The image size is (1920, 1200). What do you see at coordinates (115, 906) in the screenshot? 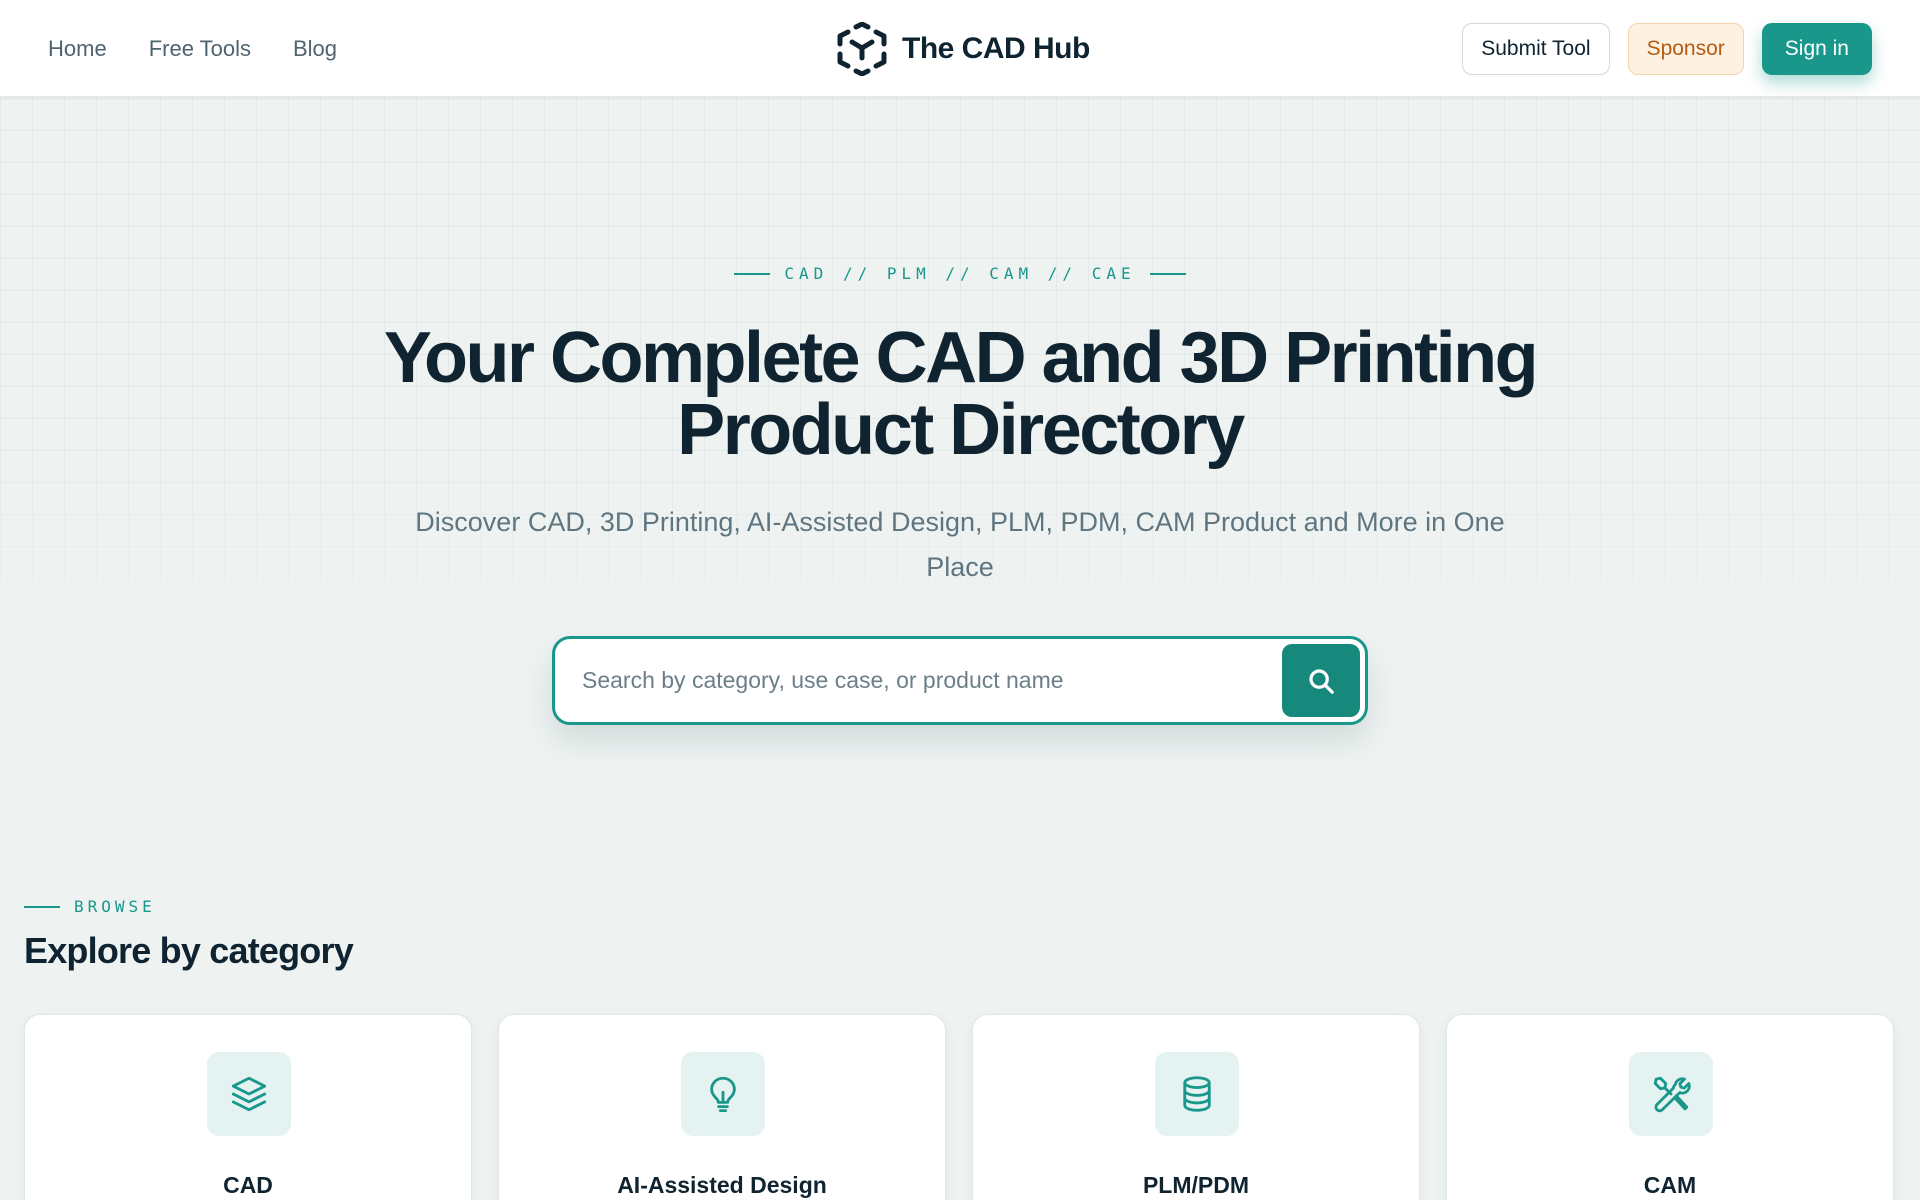
I see `browse-eyebrow-text: BROWSE` at bounding box center [115, 906].